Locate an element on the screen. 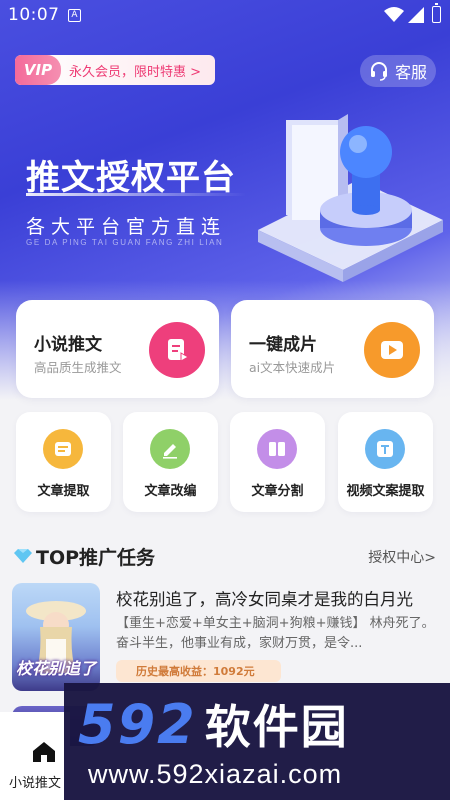  watermark-logo: 592 软件园 is located at coordinates (213, 724).